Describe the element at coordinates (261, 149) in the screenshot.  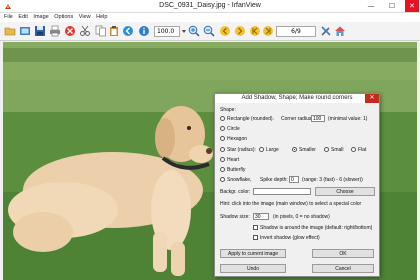
I see `star-large-radio` at that location.